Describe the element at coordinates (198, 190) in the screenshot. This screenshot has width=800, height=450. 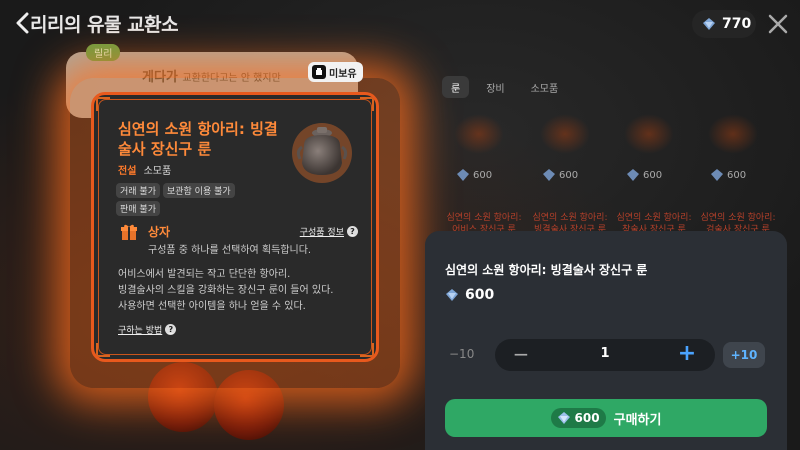
I see `tag-no-storage: 보관함 이용 불가` at that location.